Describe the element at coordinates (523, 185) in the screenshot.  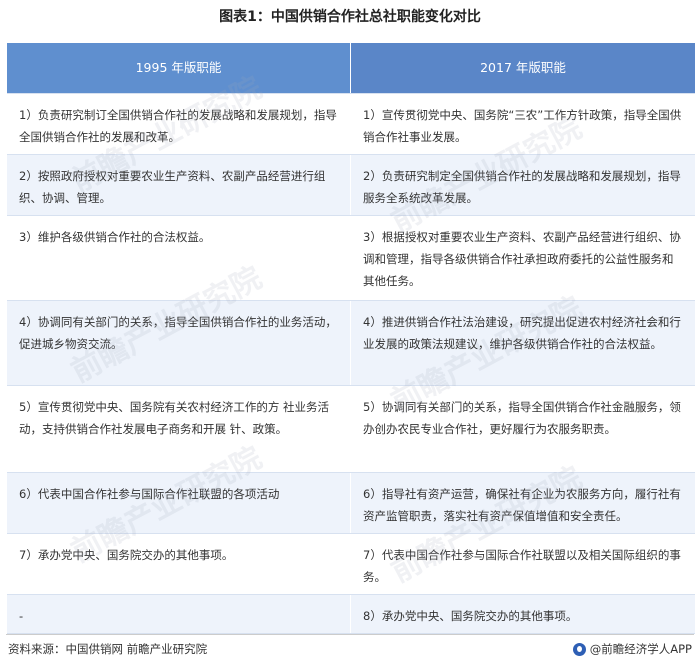
I see `cell-2017: 2）负责研究制定全国供销合作社的发展战略和发展规划，指导服务全系统改革发展。` at that location.